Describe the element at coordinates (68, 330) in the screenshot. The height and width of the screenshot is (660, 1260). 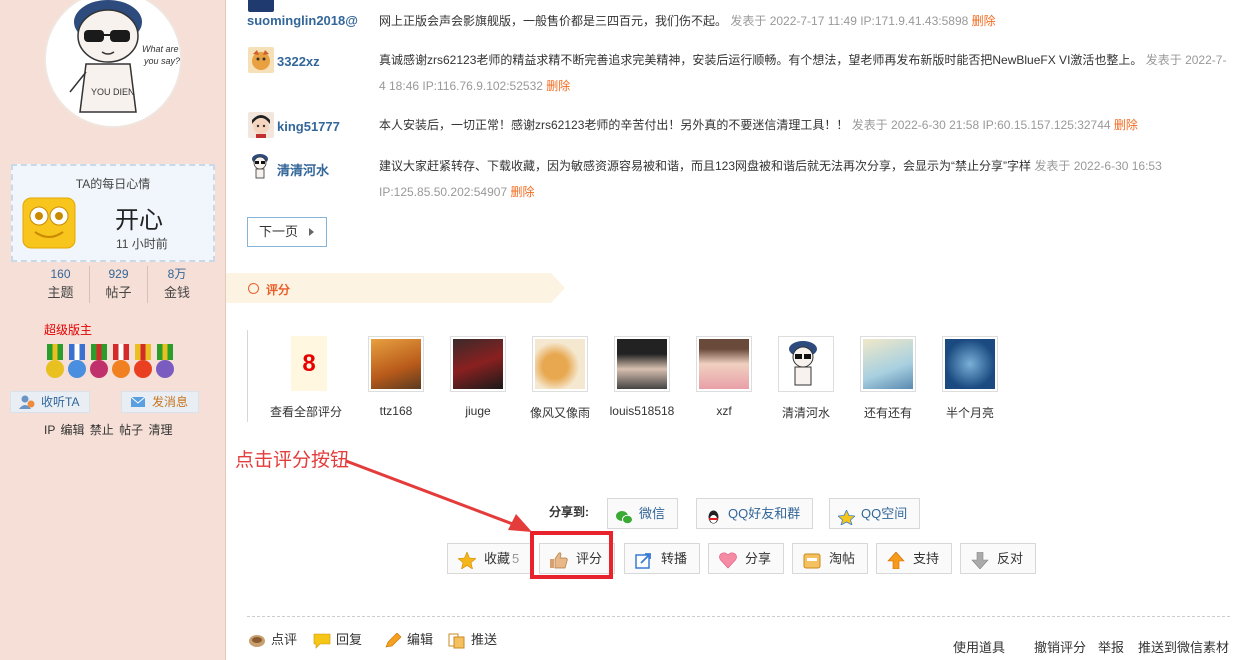
I see `user-role: 超级版主` at that location.